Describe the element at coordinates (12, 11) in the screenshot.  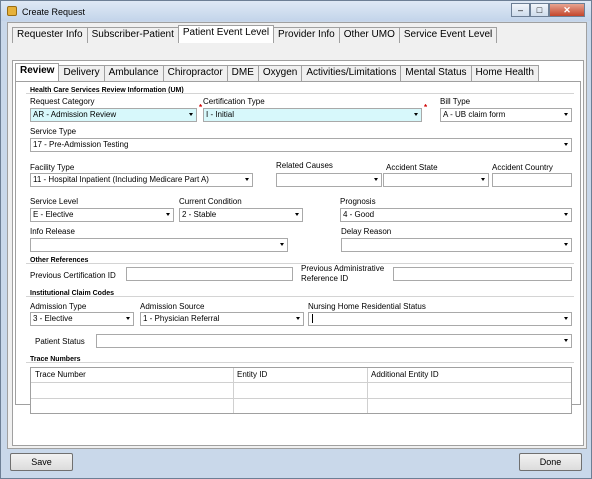
I see `app-icon` at that location.